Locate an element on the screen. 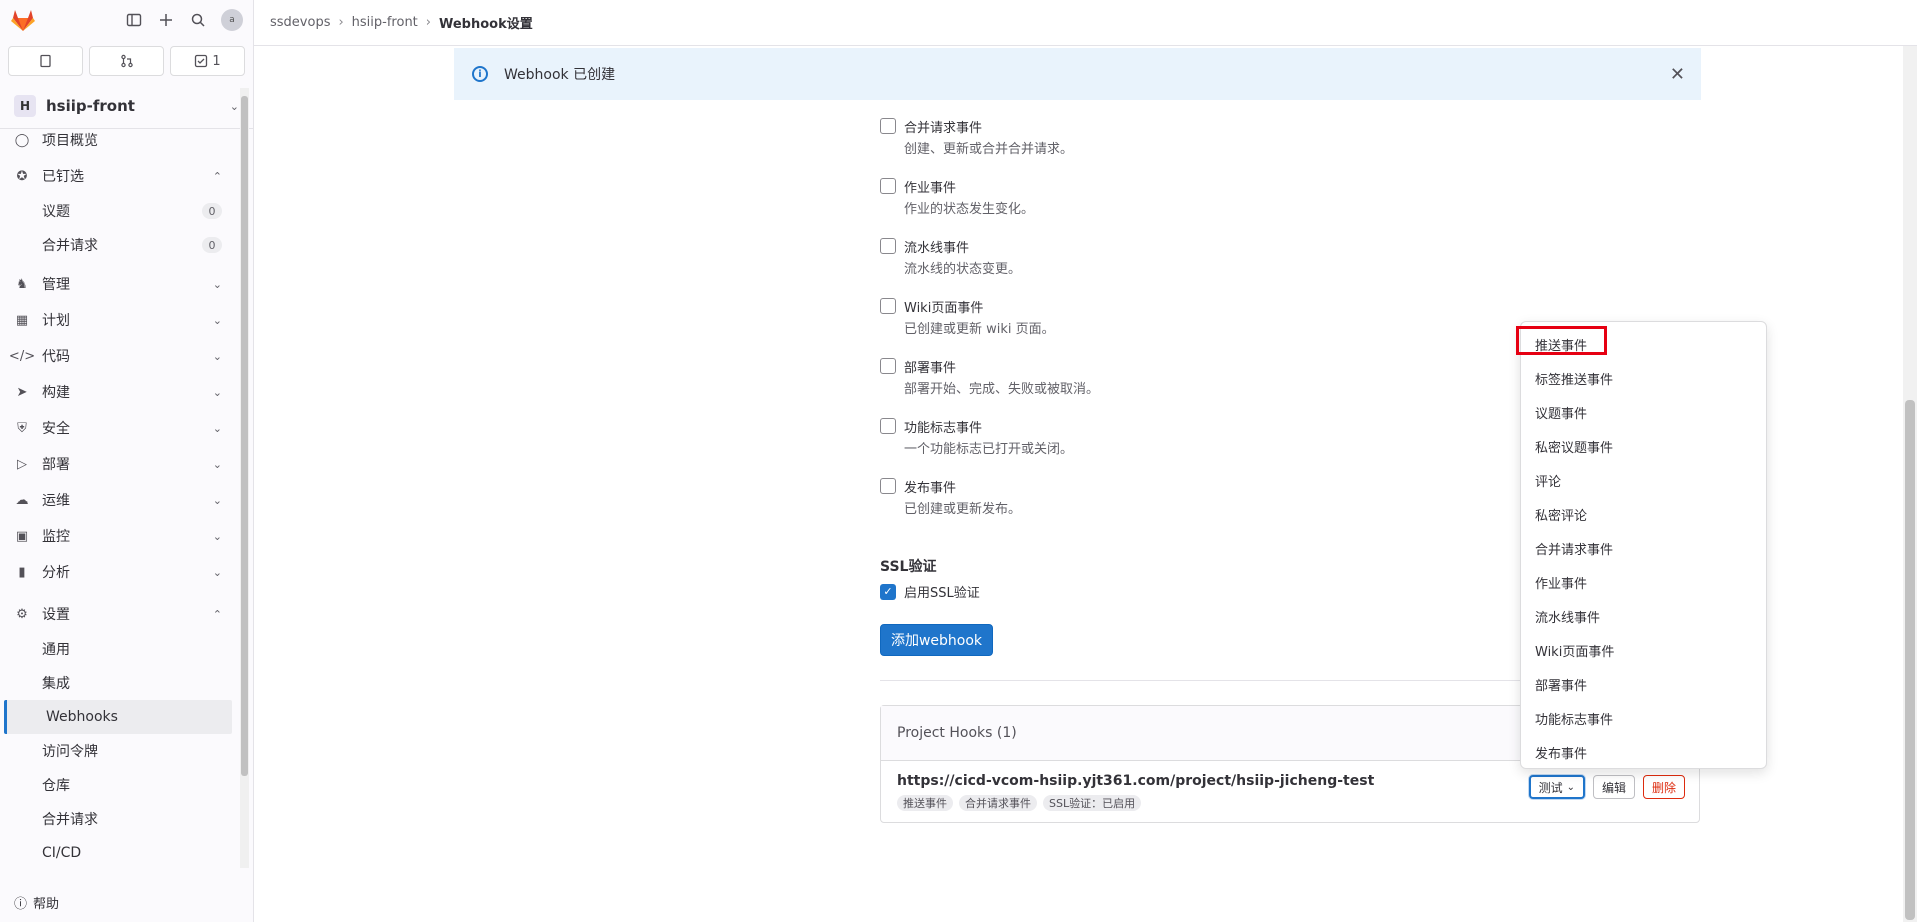 The height and width of the screenshot is (922, 1917). event-description: 部署开始、完成、失败或被取消。 is located at coordinates (1002, 389).